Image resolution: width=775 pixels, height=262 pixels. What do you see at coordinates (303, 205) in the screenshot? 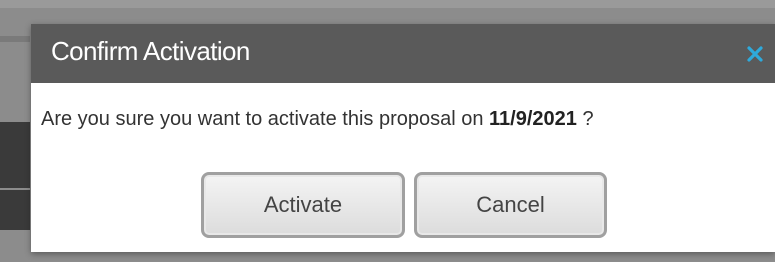
I see `activate-button: Activate` at bounding box center [303, 205].